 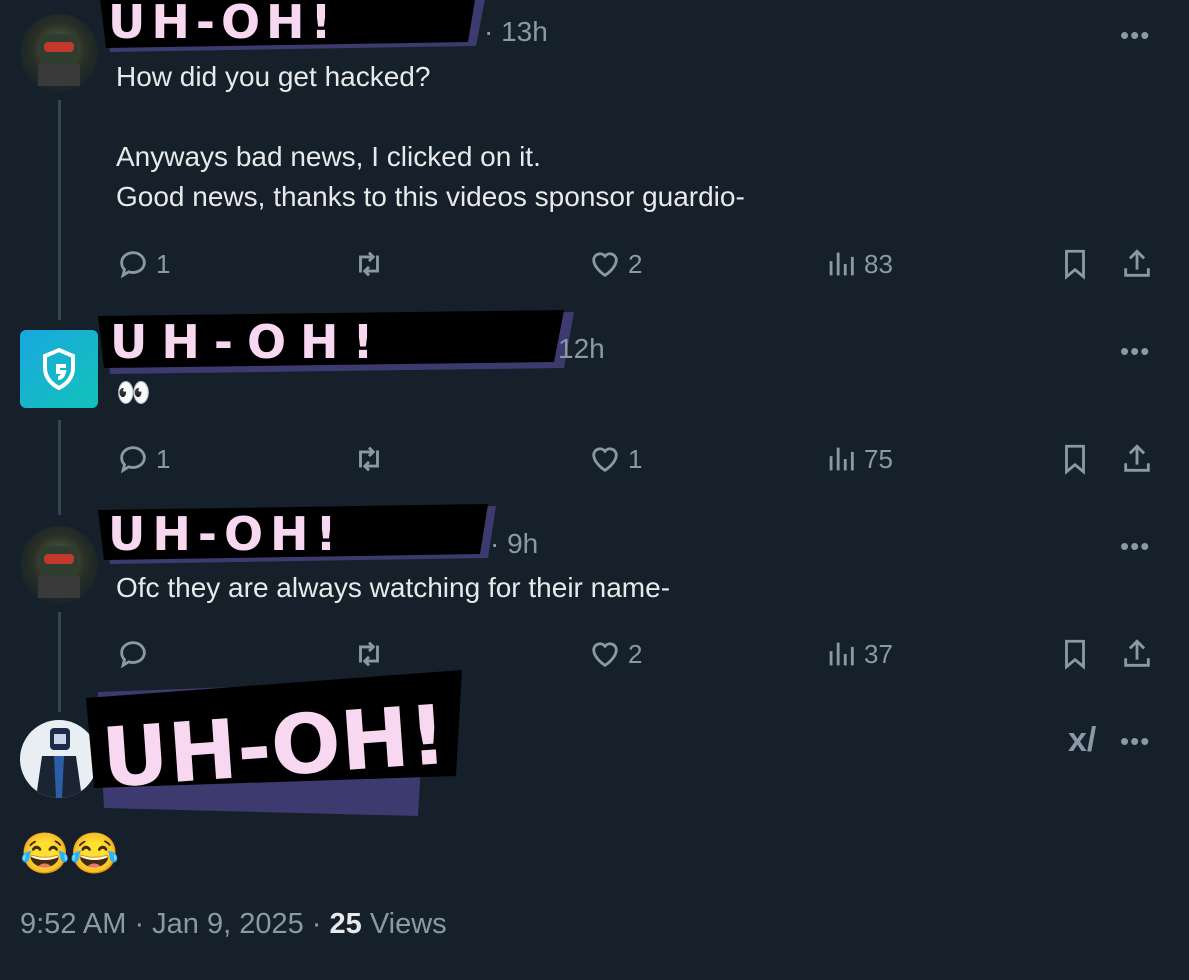 What do you see at coordinates (404, 924) in the screenshot?
I see `views-label: Views` at bounding box center [404, 924].